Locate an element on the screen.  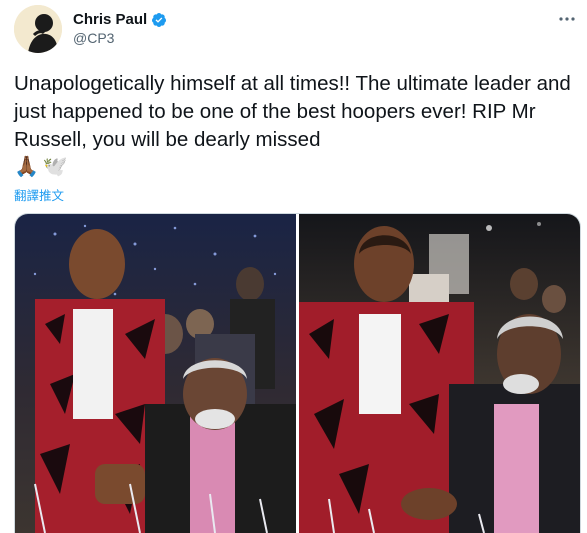
avatar-silhouette-icon is located at coordinates (38, 29).